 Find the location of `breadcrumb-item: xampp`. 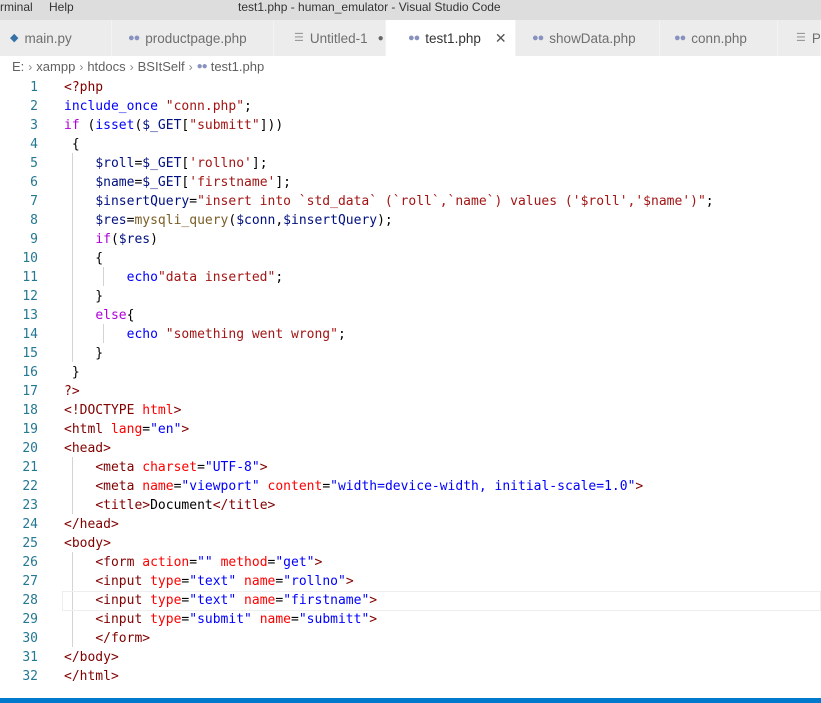

breadcrumb-item: xampp is located at coordinates (55, 67).